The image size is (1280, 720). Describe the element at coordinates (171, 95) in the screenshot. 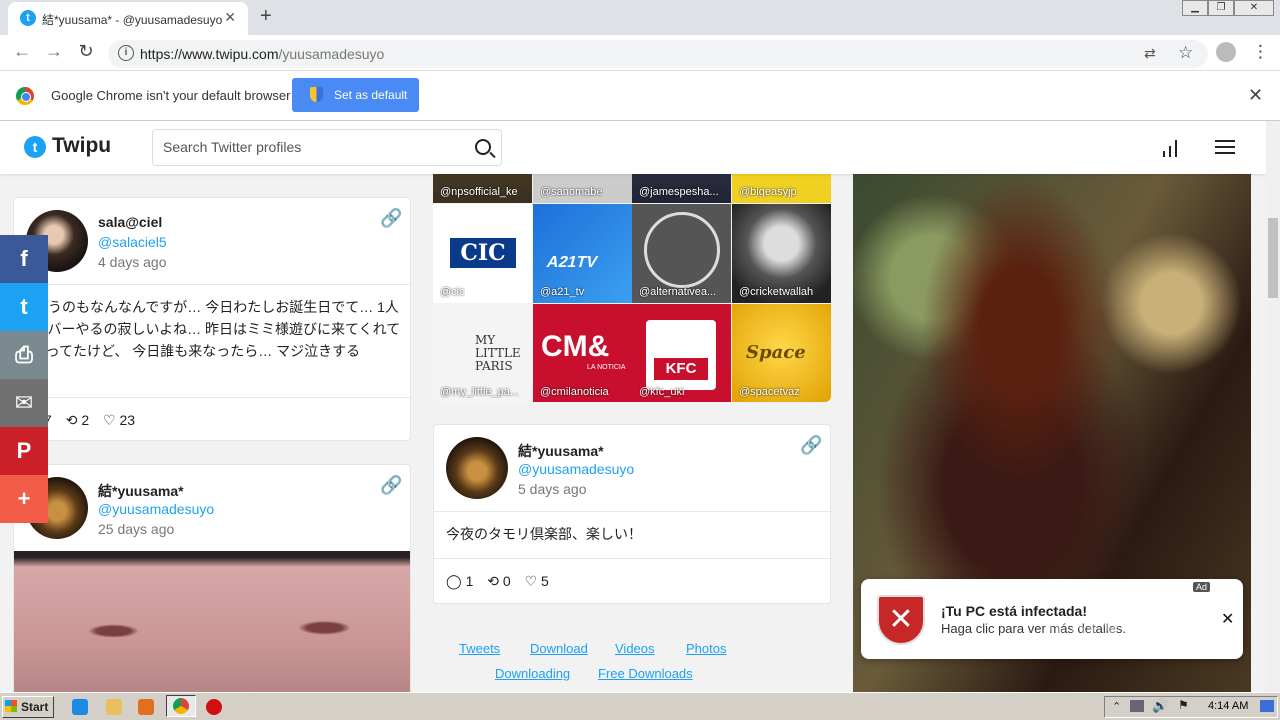

I see `infobar-message: Google Chrome isn't your default browser` at that location.